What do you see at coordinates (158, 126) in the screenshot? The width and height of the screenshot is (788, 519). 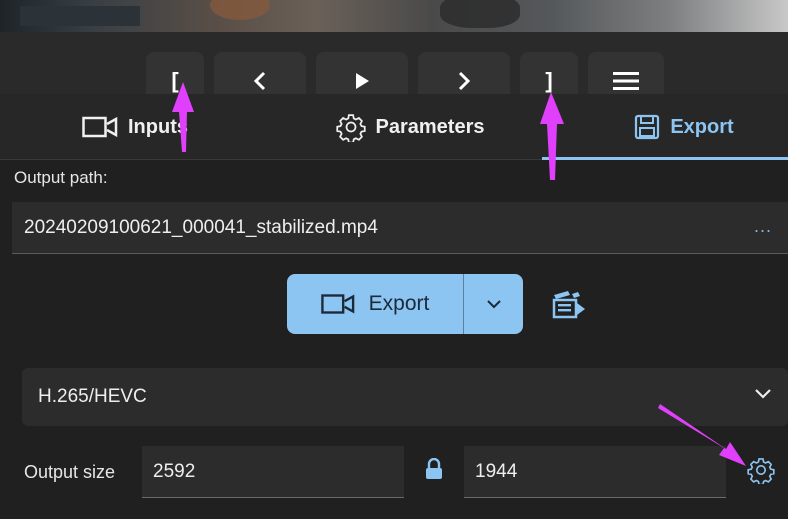 I see `tab-inputs-label: Inputs` at bounding box center [158, 126].